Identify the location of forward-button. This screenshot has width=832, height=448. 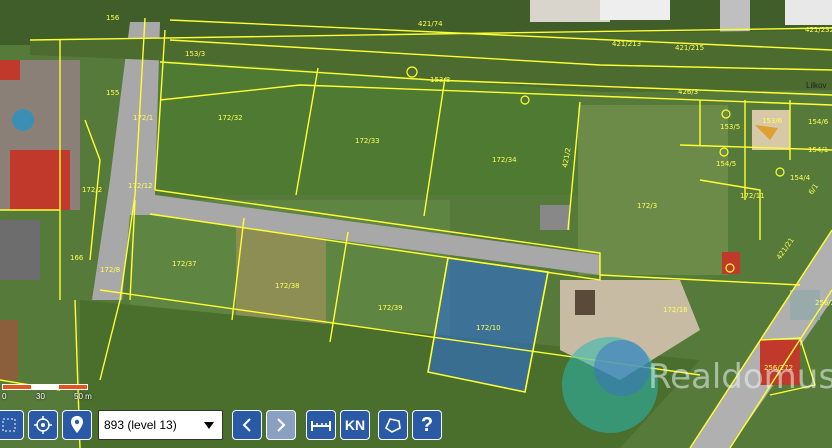
(281, 425).